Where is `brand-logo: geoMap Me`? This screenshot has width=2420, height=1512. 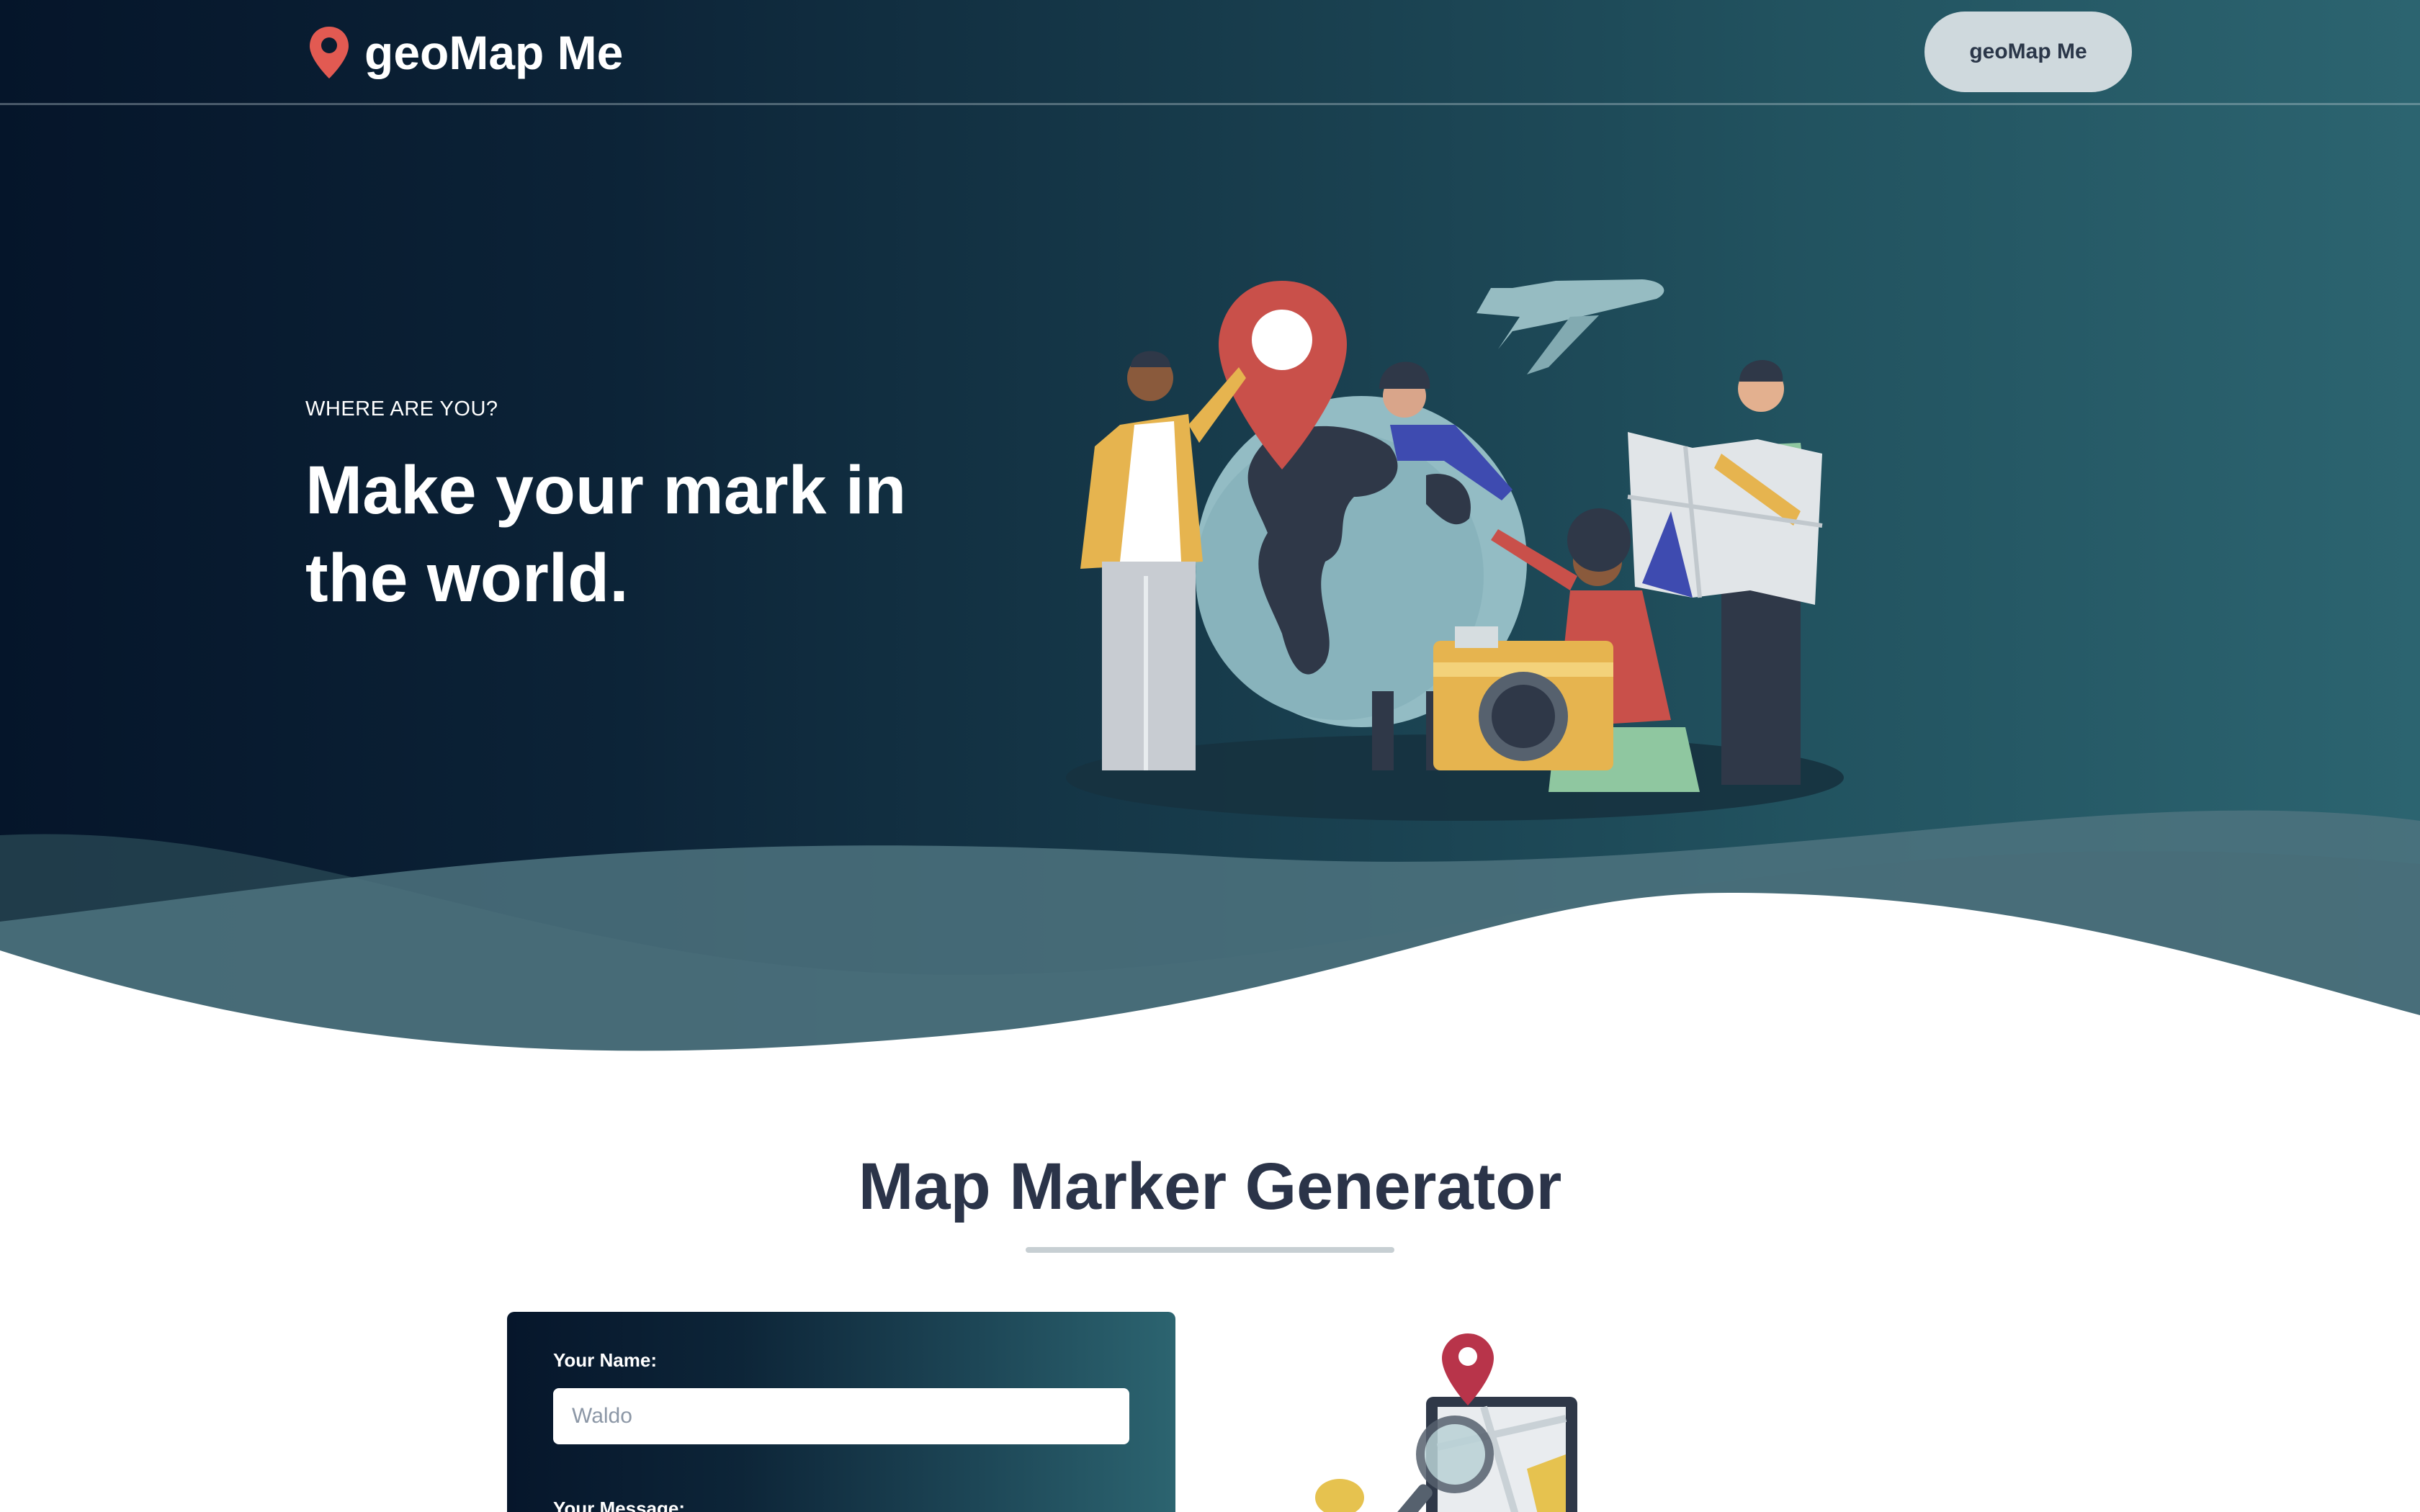 brand-logo: geoMap Me is located at coordinates (465, 52).